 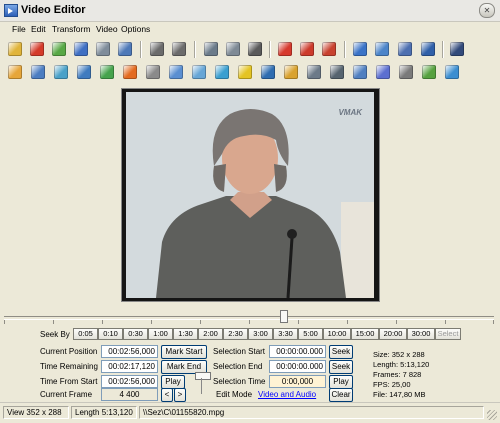 I want to click on status-length: Length 5:13,120, so click(x=104, y=412).